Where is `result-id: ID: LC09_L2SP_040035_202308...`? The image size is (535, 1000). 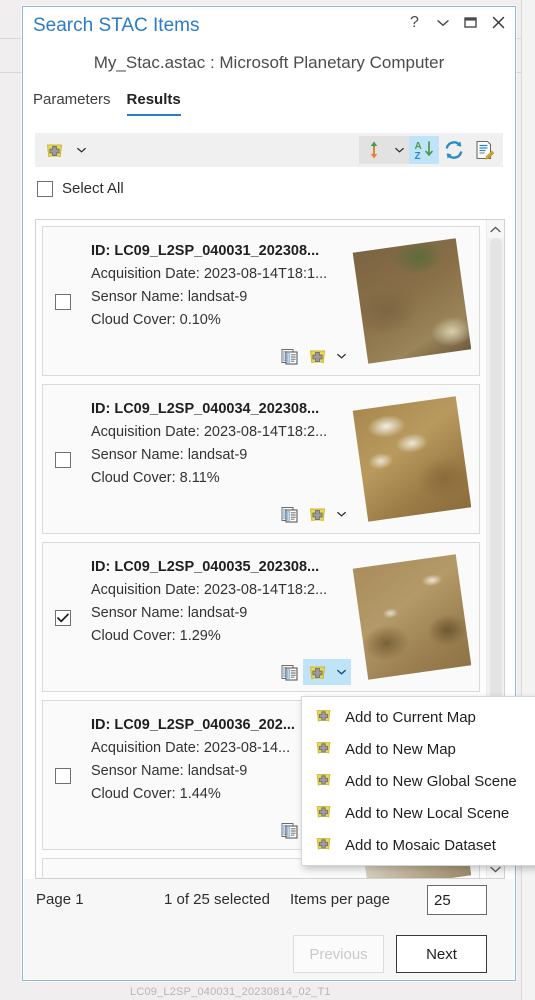 result-id: ID: LC09_L2SP_040035_202308... is located at coordinates (205, 567).